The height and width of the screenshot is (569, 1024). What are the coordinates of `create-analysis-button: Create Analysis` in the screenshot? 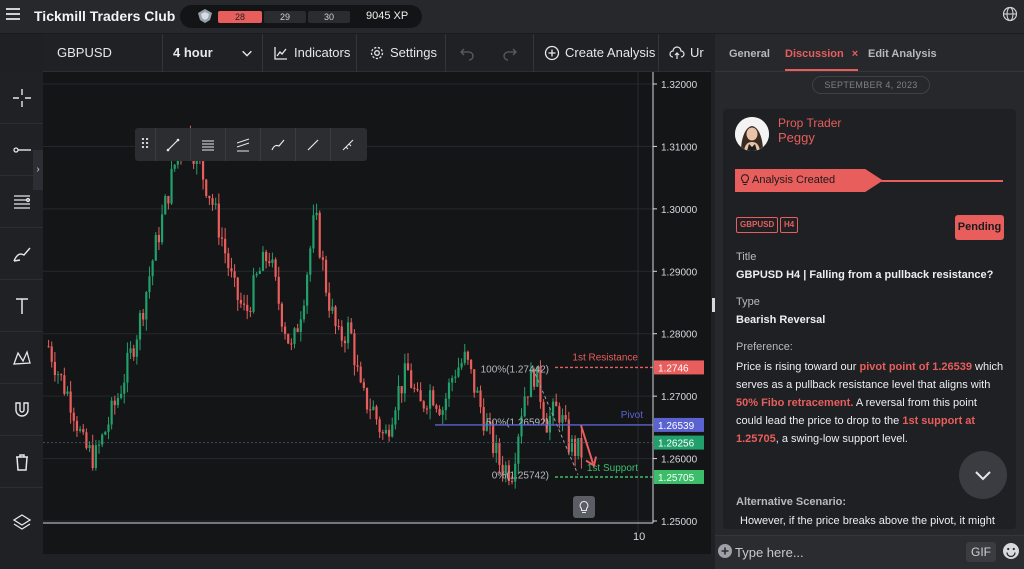 It's located at (596, 53).